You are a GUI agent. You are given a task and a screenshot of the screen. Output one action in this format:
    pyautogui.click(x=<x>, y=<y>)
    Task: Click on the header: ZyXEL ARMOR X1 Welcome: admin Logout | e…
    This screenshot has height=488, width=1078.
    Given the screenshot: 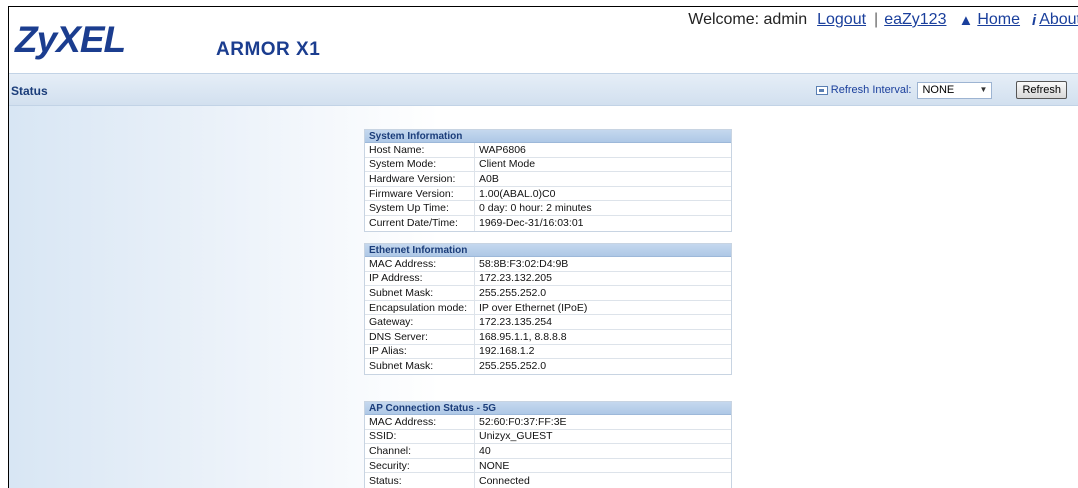 What is the action you would take?
    pyautogui.click(x=543, y=40)
    